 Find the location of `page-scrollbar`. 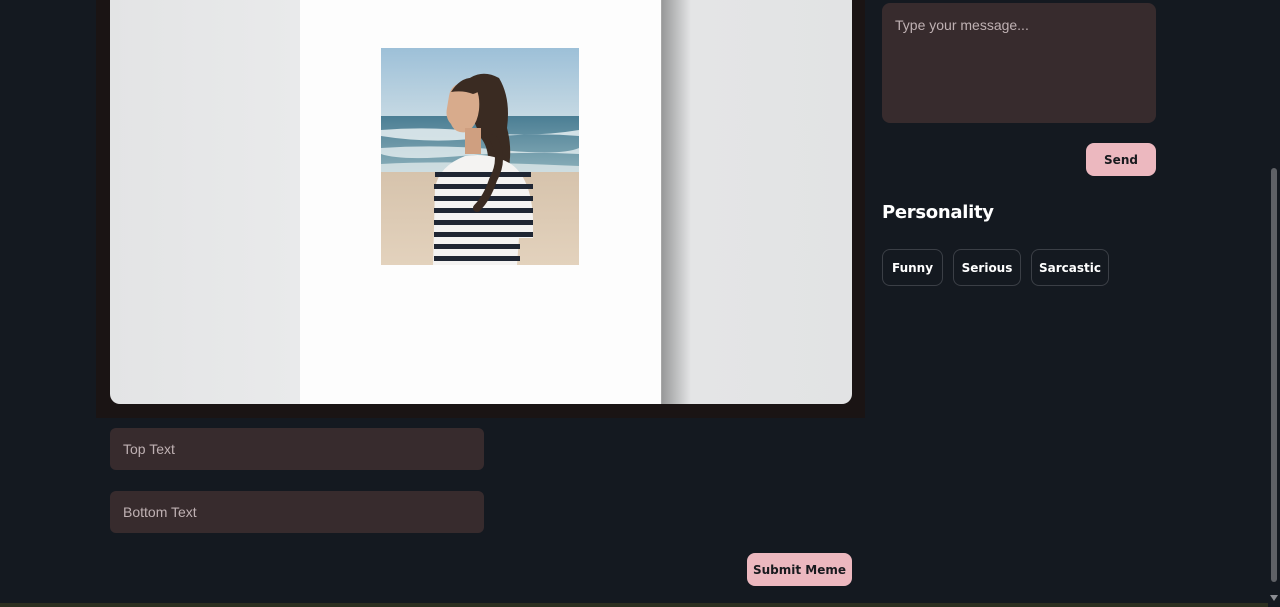

page-scrollbar is located at coordinates (1274, 303).